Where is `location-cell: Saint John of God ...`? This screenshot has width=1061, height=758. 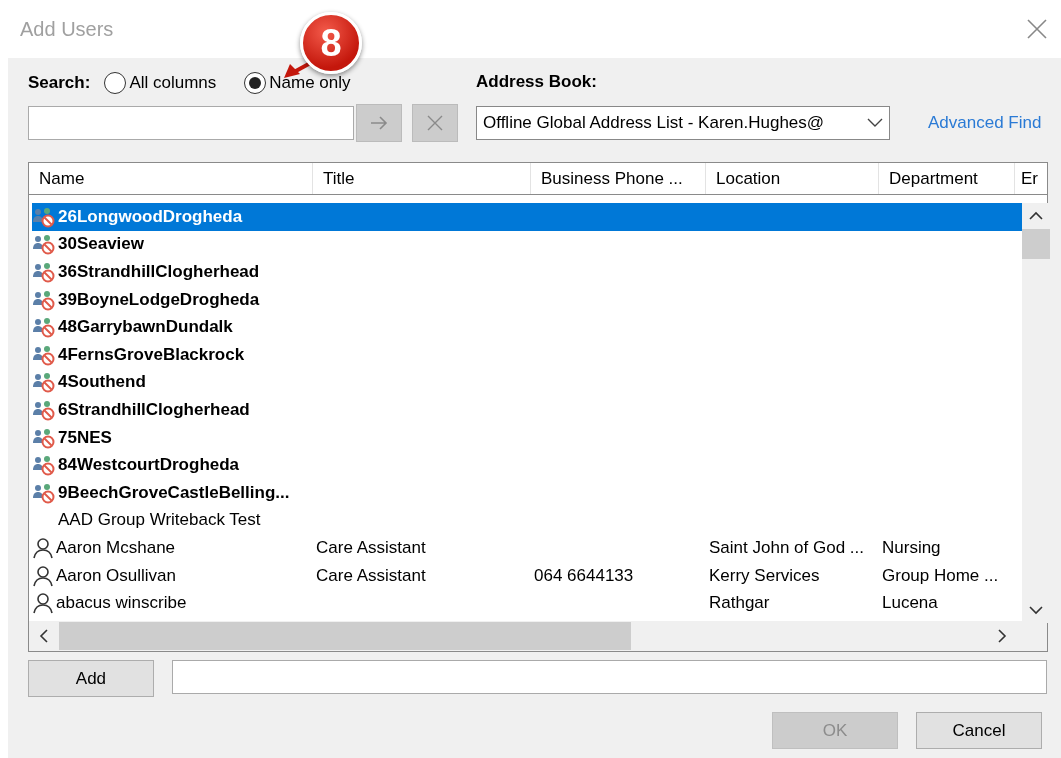
location-cell: Saint John of God ... is located at coordinates (786, 547).